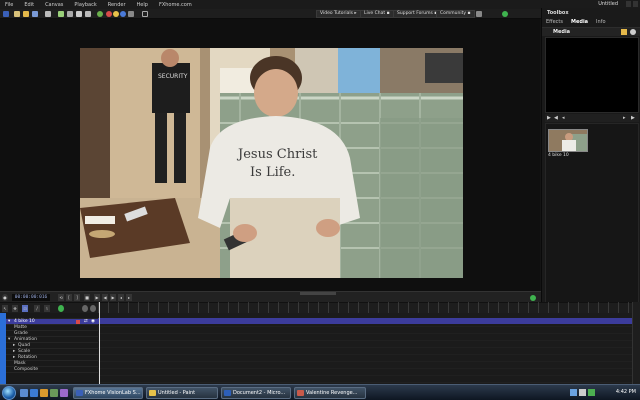 The height and width of the screenshot is (400, 640). I want to click on menu-render: Render, so click(117, 5).